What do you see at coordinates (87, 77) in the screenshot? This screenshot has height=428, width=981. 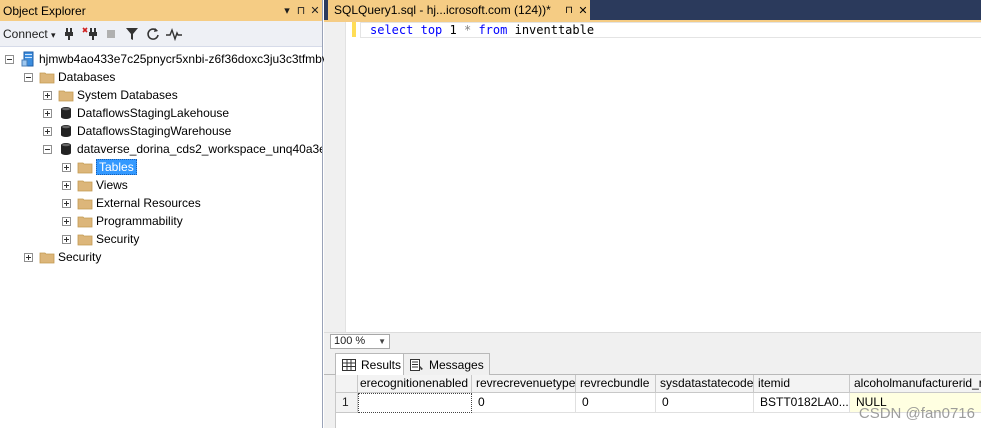 I see `tree-node-label: Databases` at bounding box center [87, 77].